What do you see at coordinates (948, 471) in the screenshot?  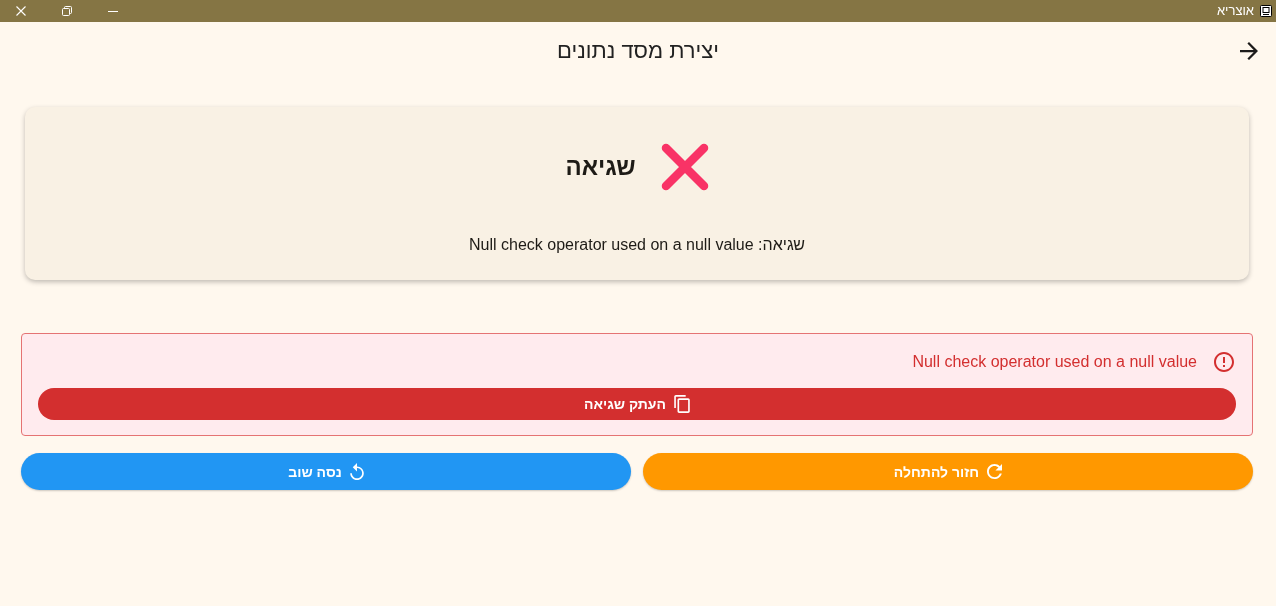 I see `action-button: חזור להתחלה` at bounding box center [948, 471].